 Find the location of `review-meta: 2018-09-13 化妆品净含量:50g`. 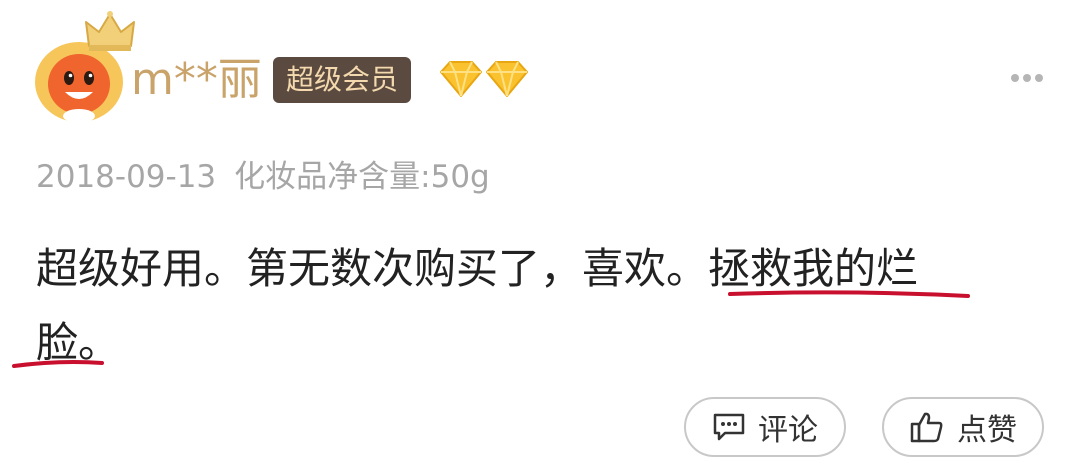

review-meta: 2018-09-13 化妆品净含量:50g is located at coordinates (263, 177).